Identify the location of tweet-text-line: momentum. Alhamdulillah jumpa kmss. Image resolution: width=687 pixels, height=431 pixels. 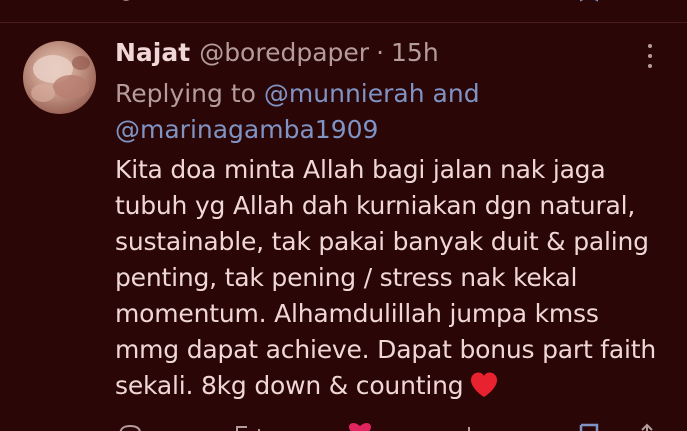
(357, 313).